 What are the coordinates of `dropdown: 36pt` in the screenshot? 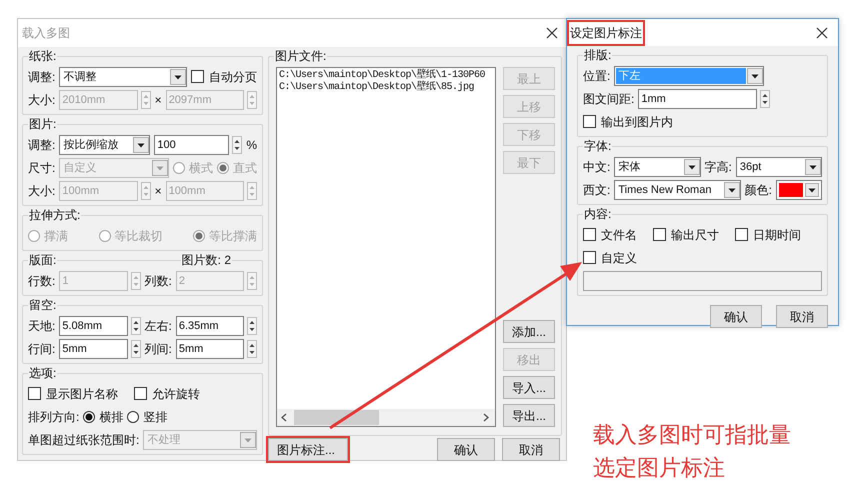 It's located at (779, 166).